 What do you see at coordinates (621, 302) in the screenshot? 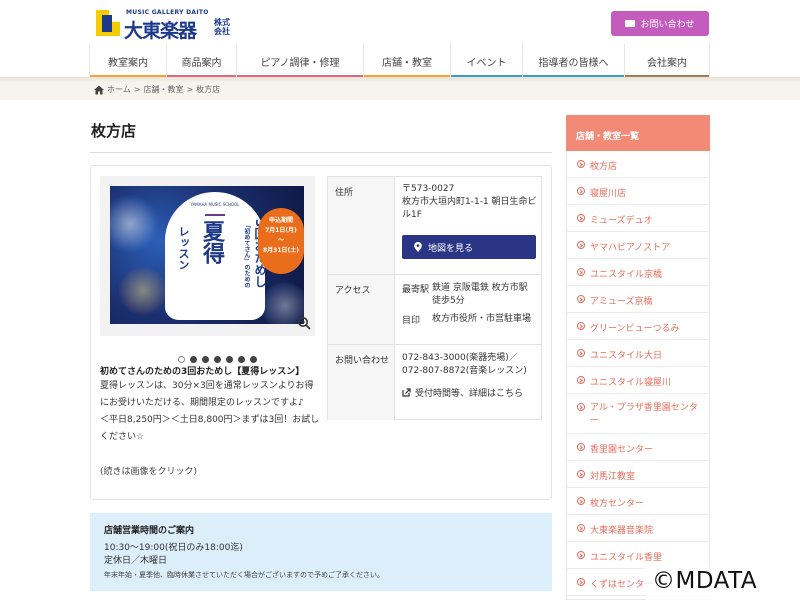
I see `sidebar-item-label: アミューズ京橋` at bounding box center [621, 302].